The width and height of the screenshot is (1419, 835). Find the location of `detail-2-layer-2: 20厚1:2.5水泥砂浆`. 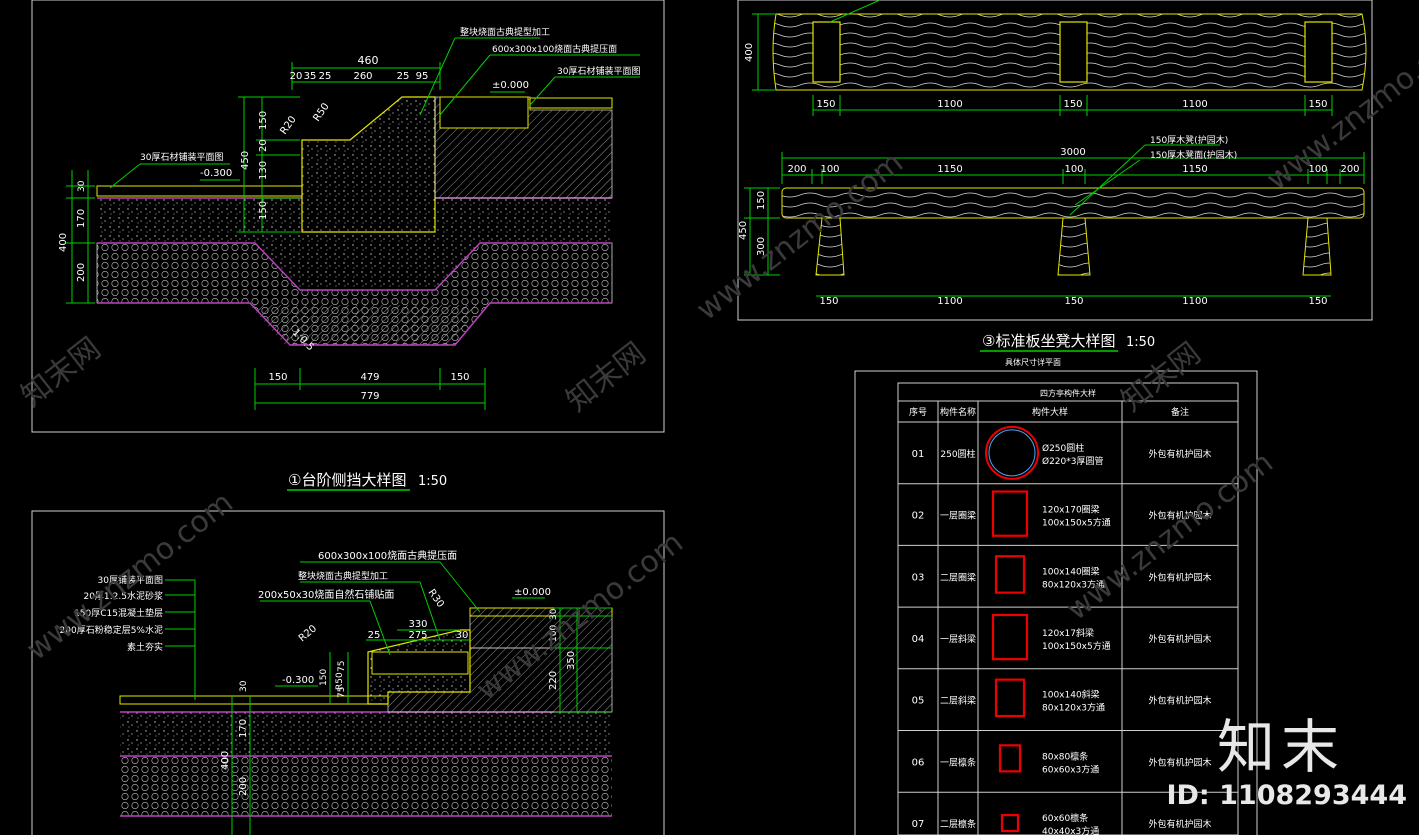

detail-2-layer-2: 20厚1:2.5水泥砂浆 is located at coordinates (123, 596).